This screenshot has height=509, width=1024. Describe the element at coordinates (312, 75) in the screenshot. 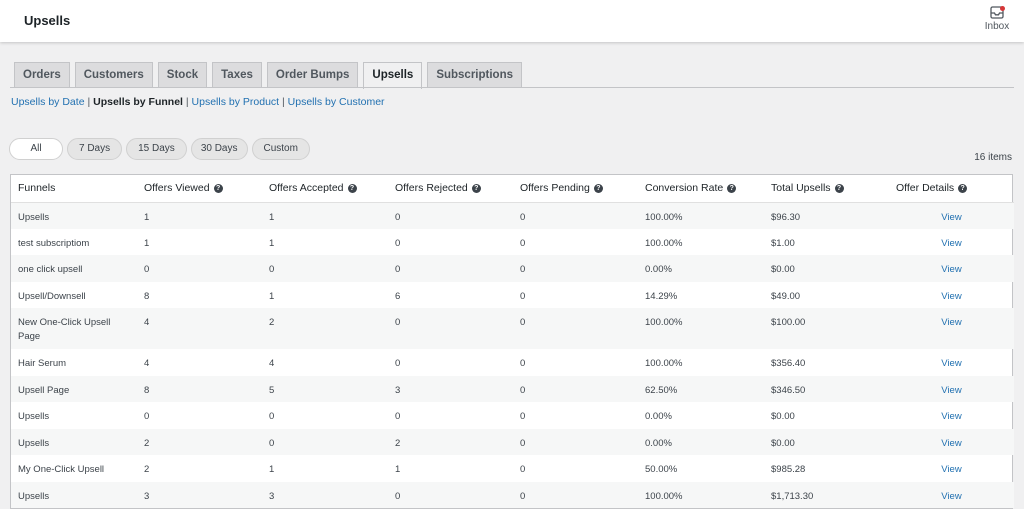

I see `tab-order-bumps: Order Bumps` at that location.